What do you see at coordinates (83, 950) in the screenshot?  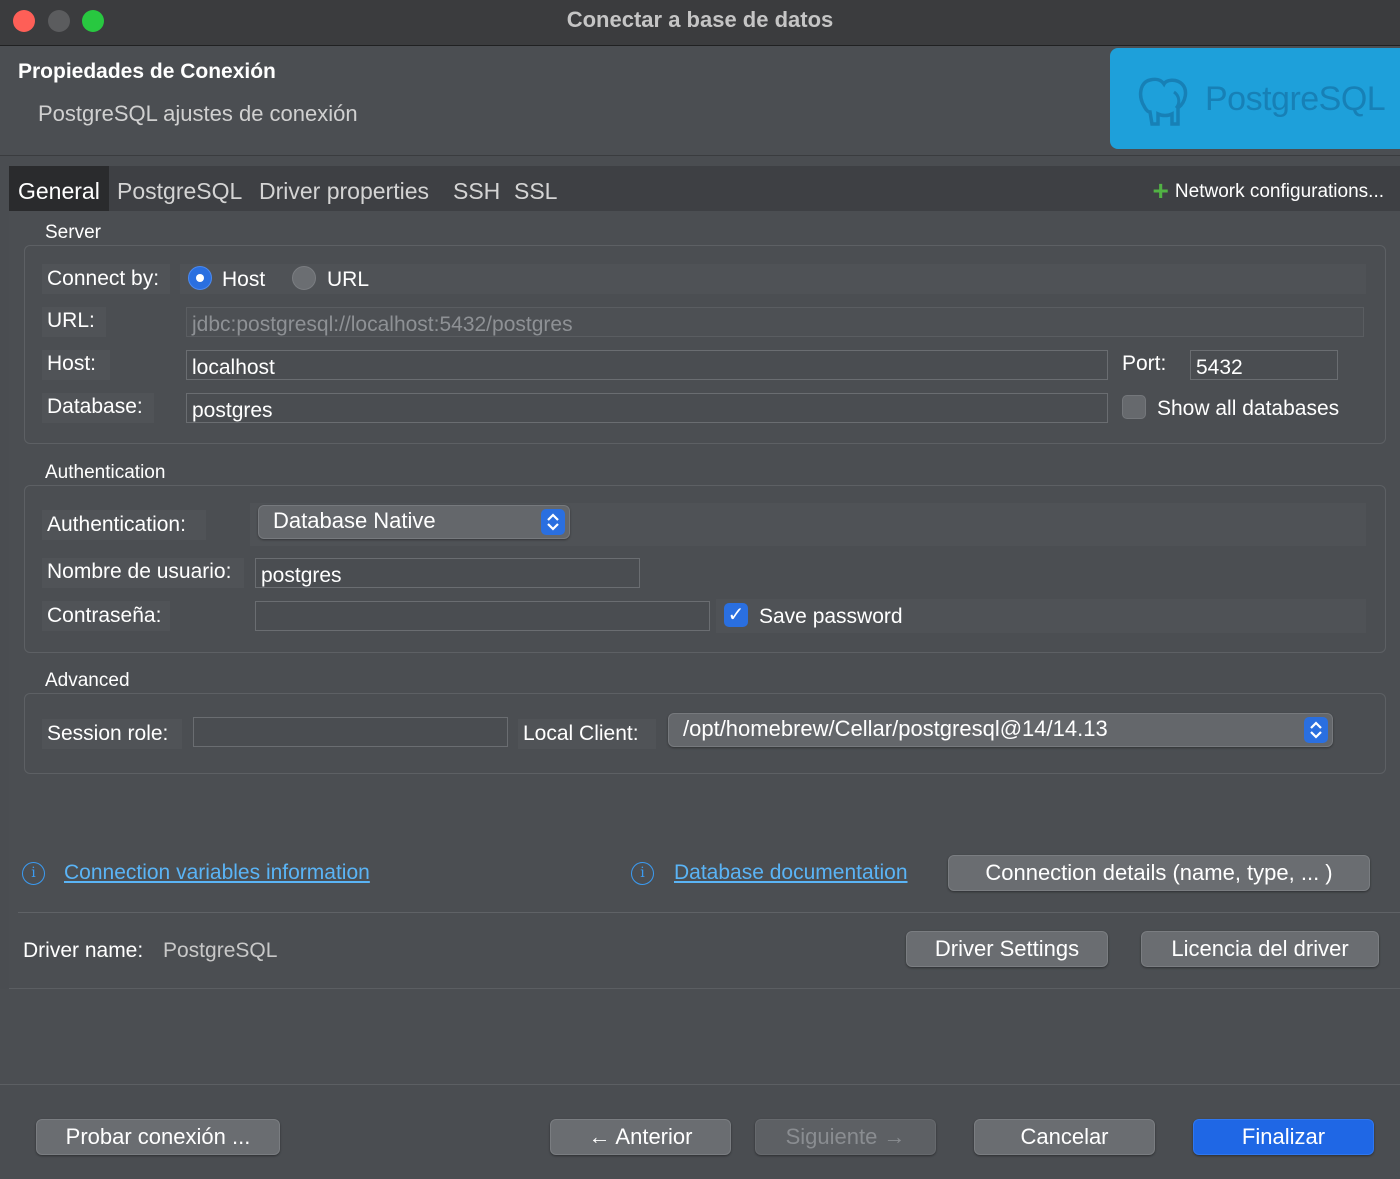 I see `driver-name-label: Driver name:` at bounding box center [83, 950].